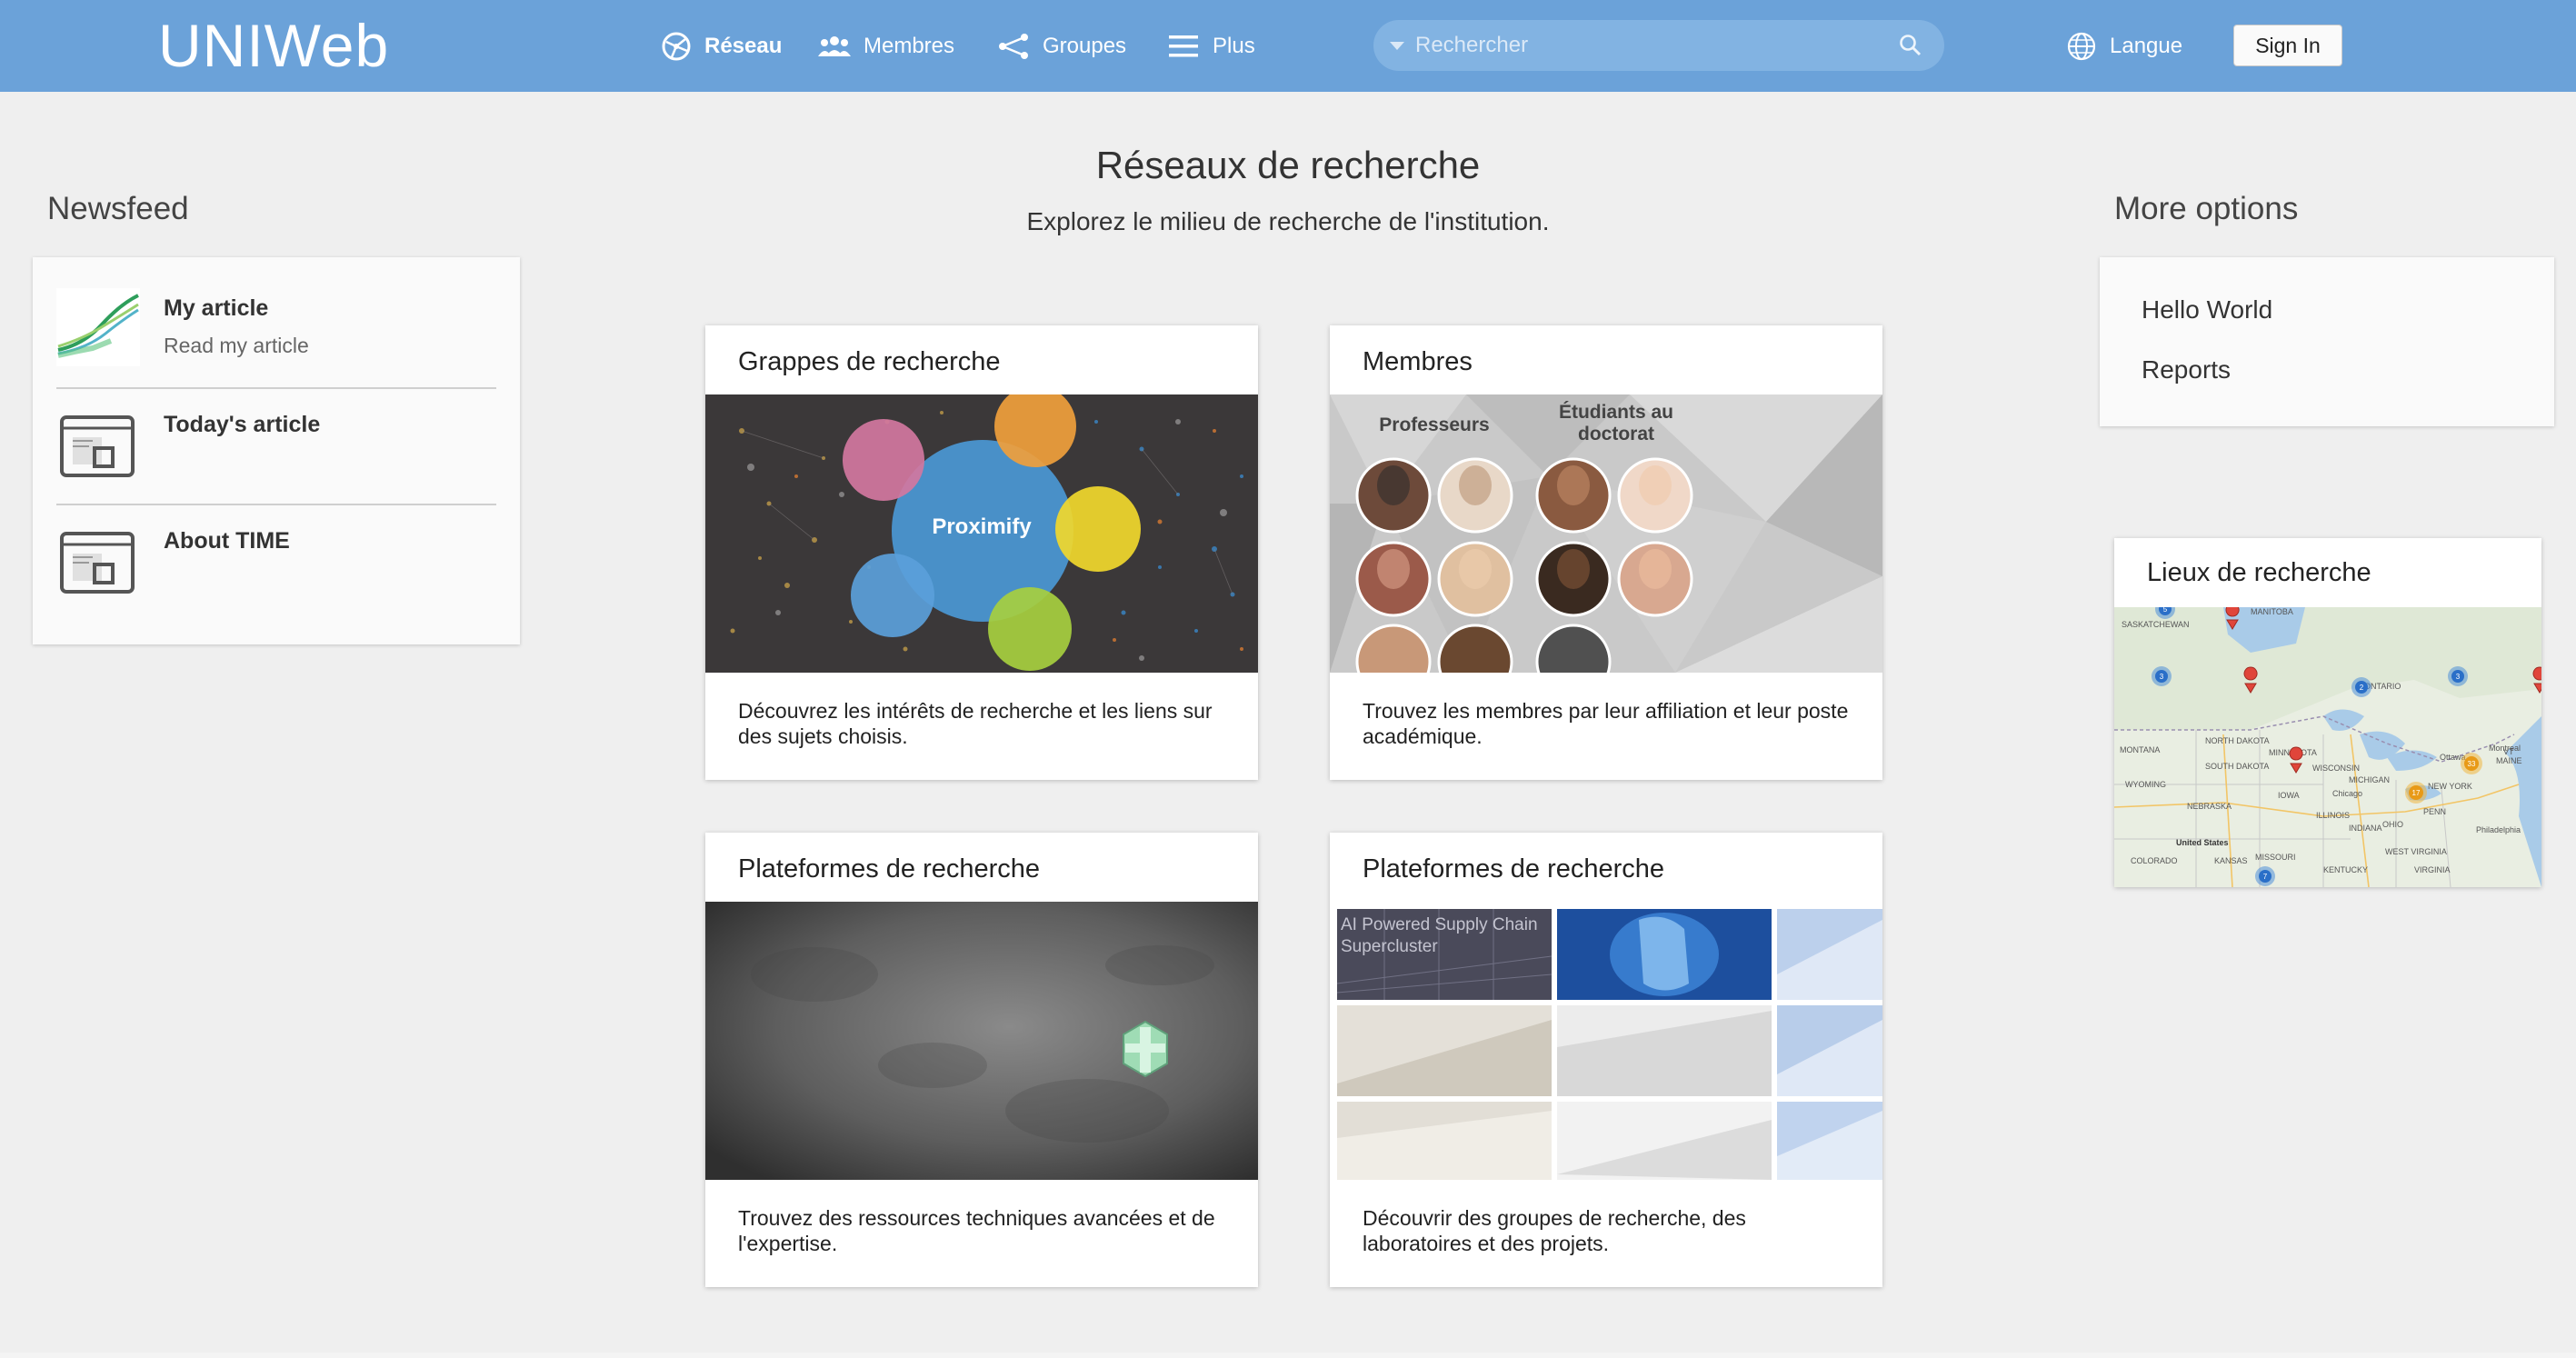 Image resolution: width=2576 pixels, height=1358 pixels. What do you see at coordinates (2416, 793) in the screenshot?
I see `cluster-count: 17` at bounding box center [2416, 793].